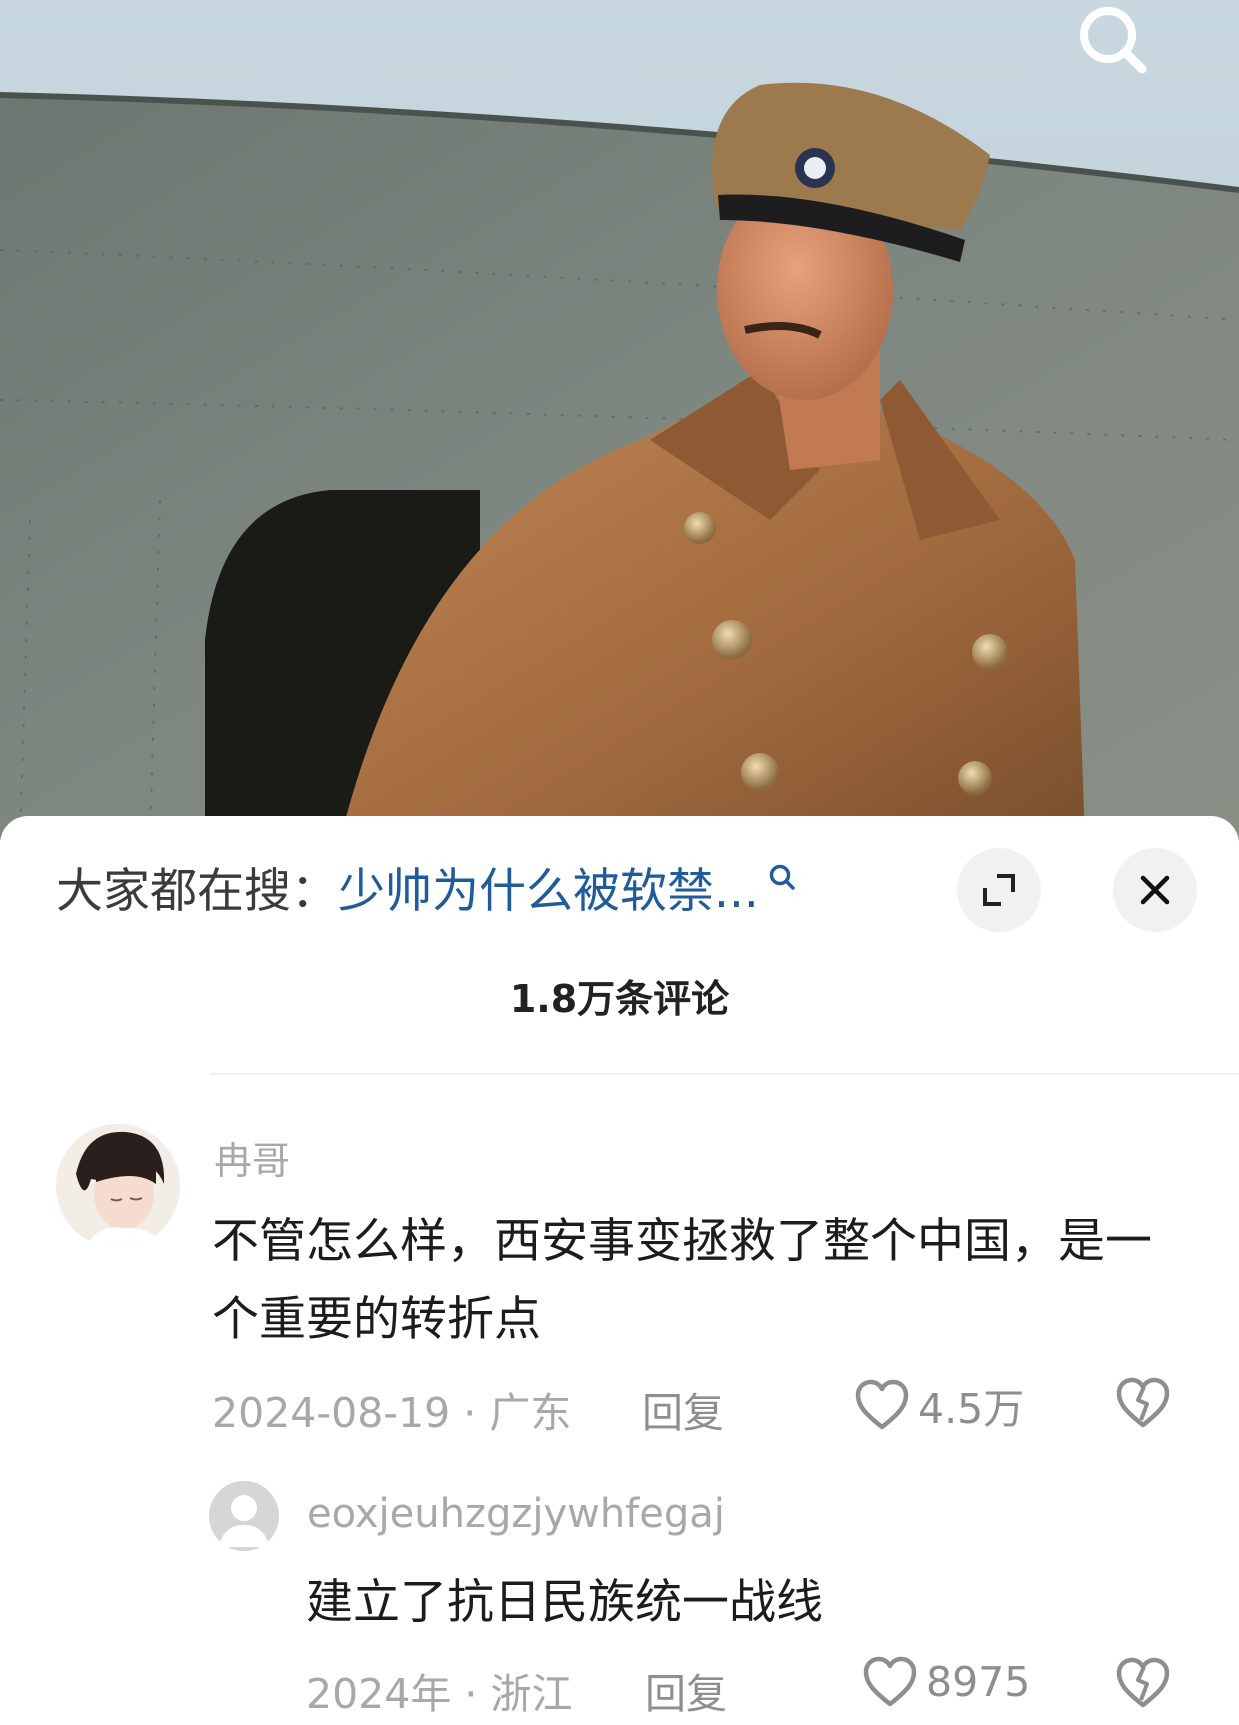  What do you see at coordinates (971, 1409) in the screenshot?
I see `like-count: 4.5万` at bounding box center [971, 1409].